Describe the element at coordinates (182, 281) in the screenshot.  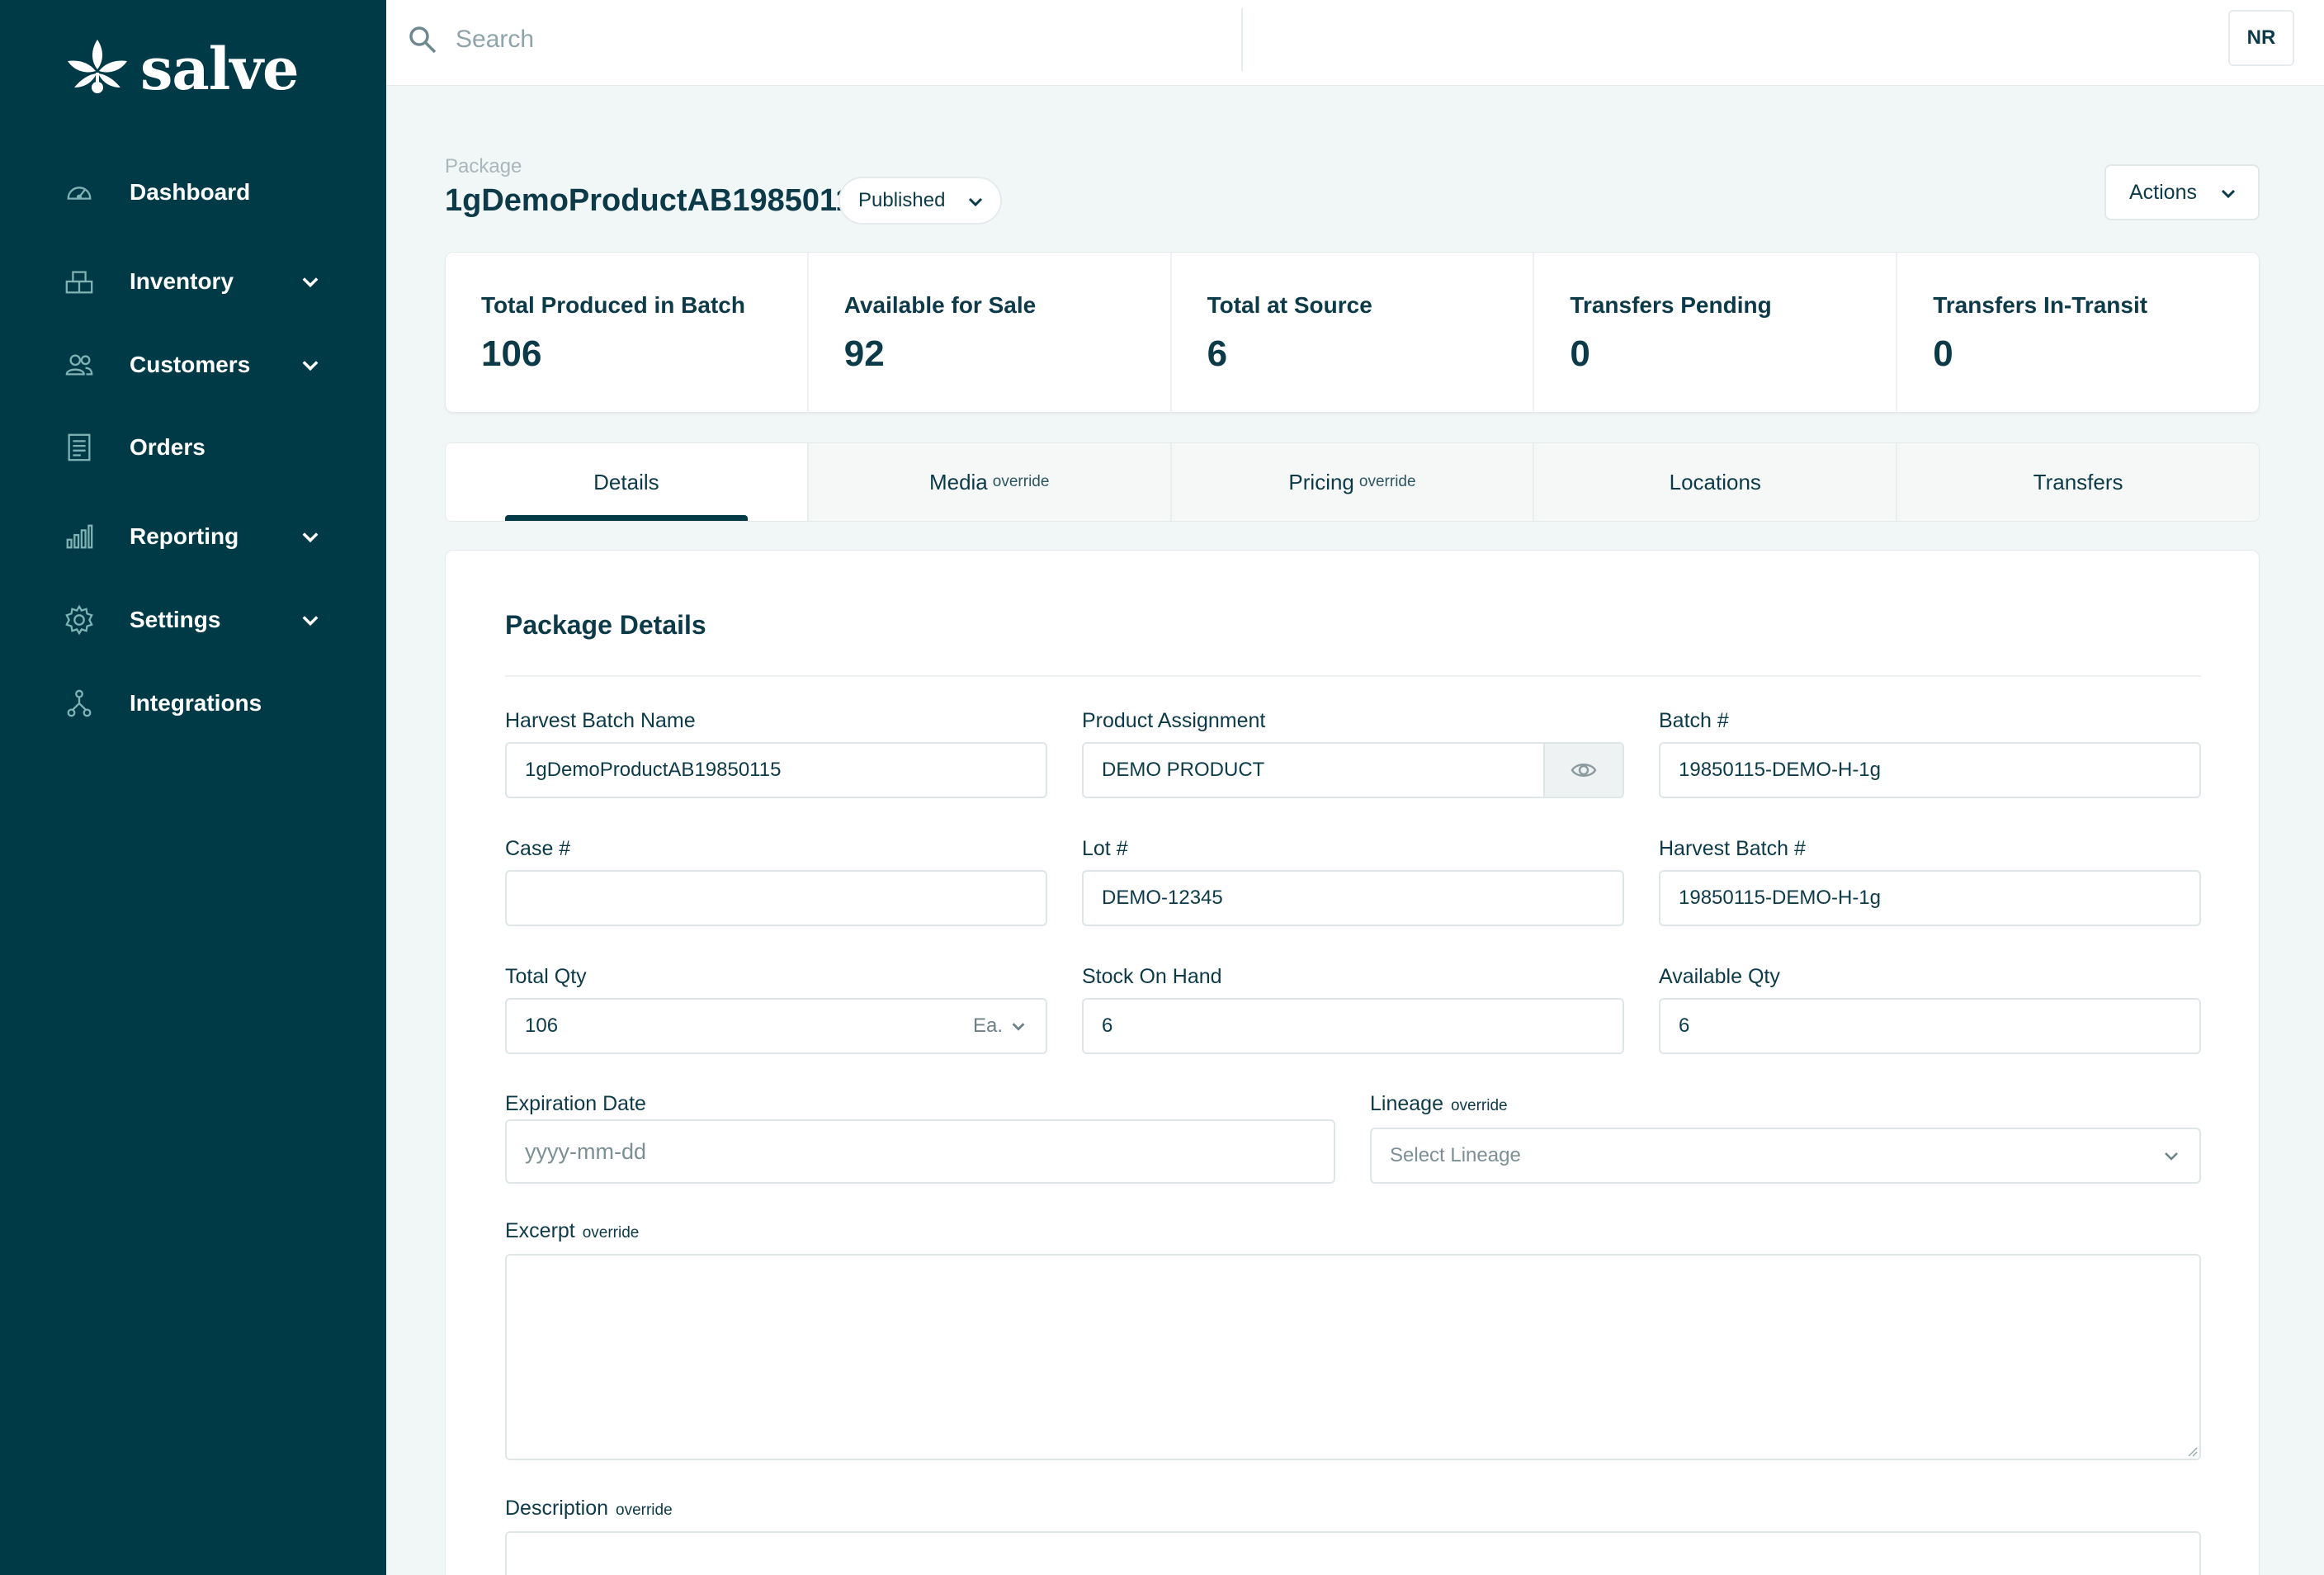
I see `sidebar-item-label: Inventory` at that location.